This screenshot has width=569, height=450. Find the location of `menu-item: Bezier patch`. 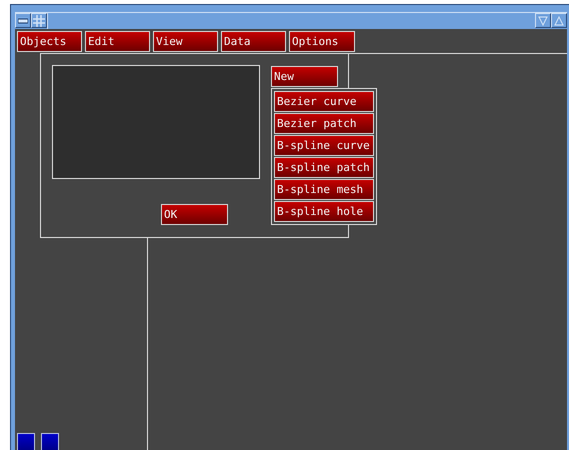

menu-item: Bezier patch is located at coordinates (324, 123).